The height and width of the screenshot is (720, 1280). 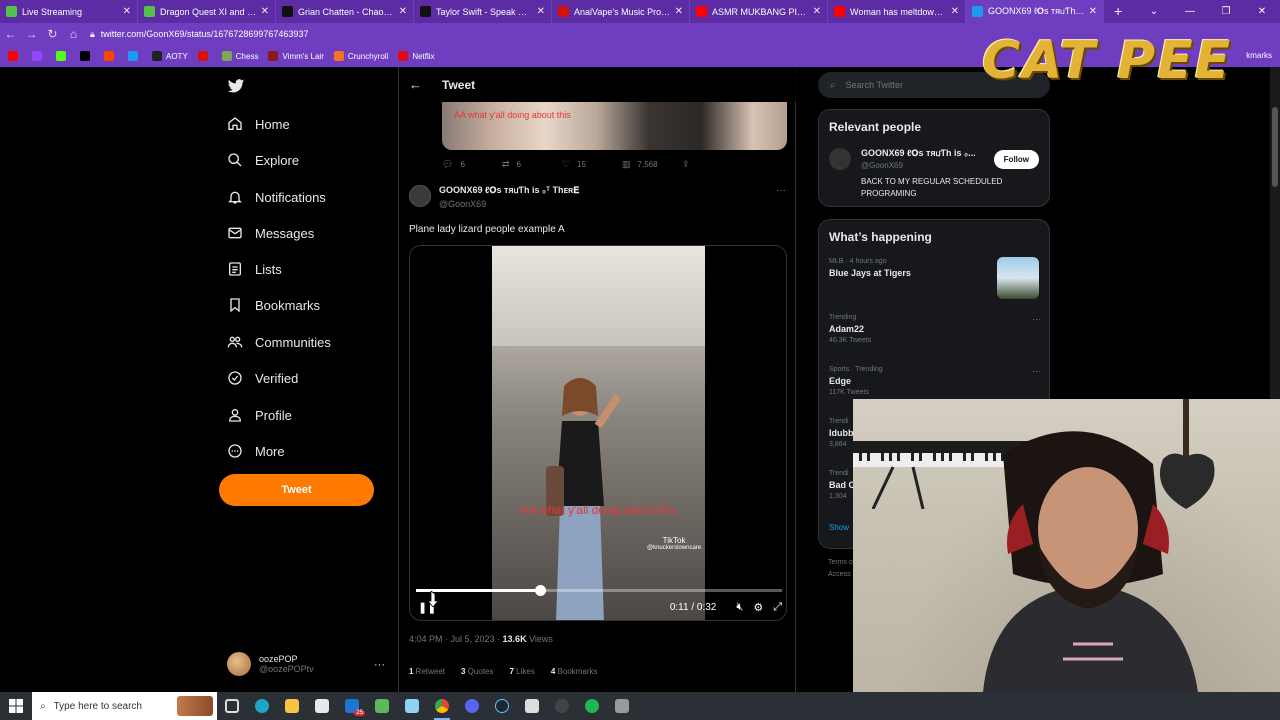 I want to click on share-button: ⇪, so click(x=712, y=164).